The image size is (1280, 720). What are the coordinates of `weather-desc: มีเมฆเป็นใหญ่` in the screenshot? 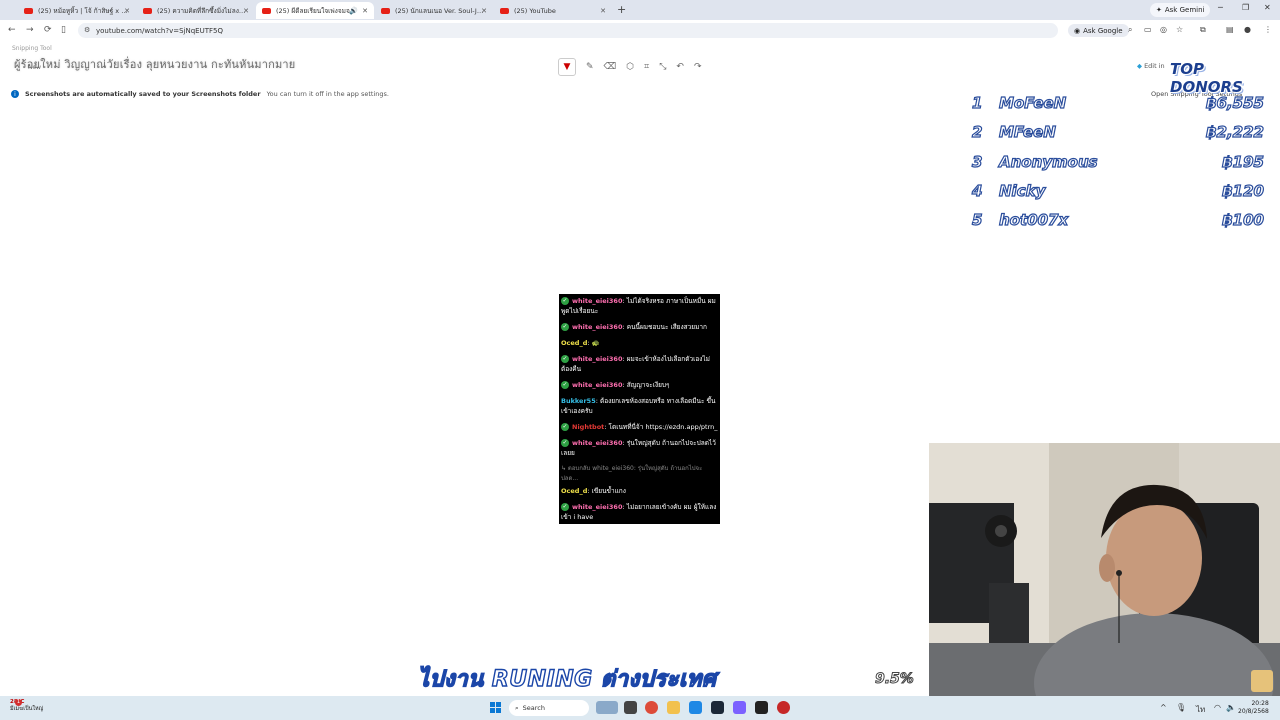 It's located at (27, 709).